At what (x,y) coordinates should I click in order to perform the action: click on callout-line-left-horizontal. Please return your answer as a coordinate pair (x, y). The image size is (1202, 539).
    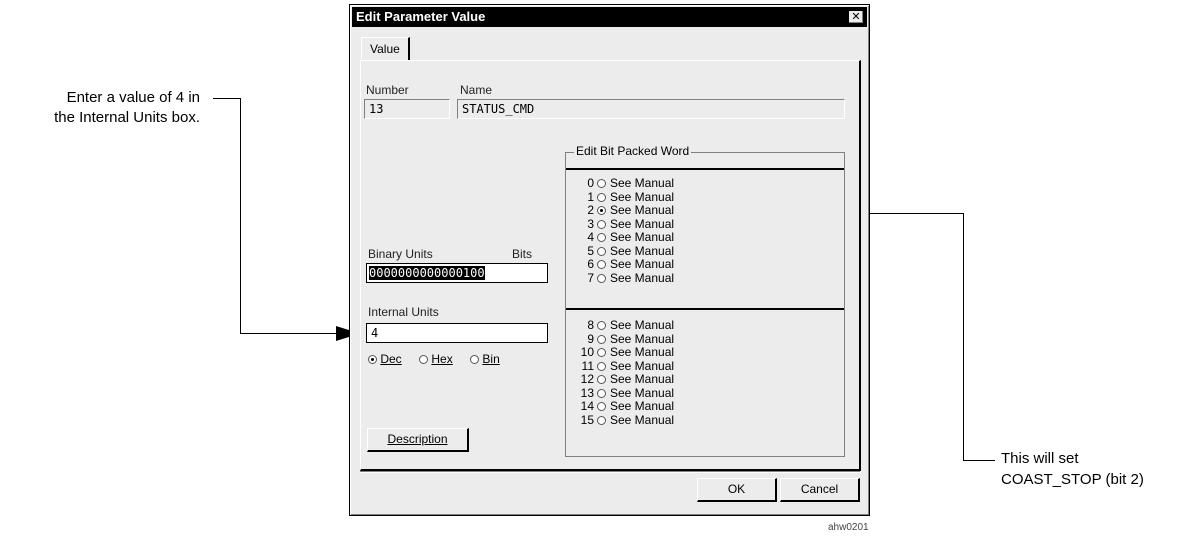
    Looking at the image, I should click on (290, 333).